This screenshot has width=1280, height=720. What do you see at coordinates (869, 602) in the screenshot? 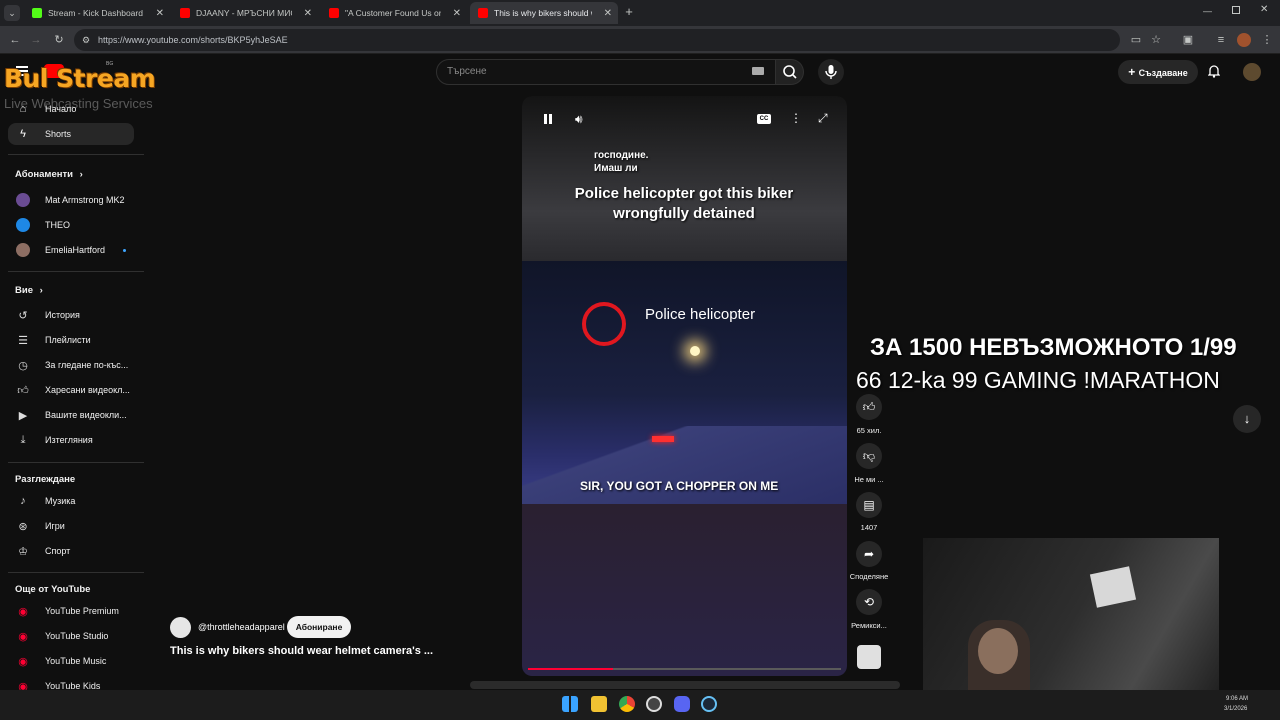
I see `remix-button: ⟲` at bounding box center [869, 602].